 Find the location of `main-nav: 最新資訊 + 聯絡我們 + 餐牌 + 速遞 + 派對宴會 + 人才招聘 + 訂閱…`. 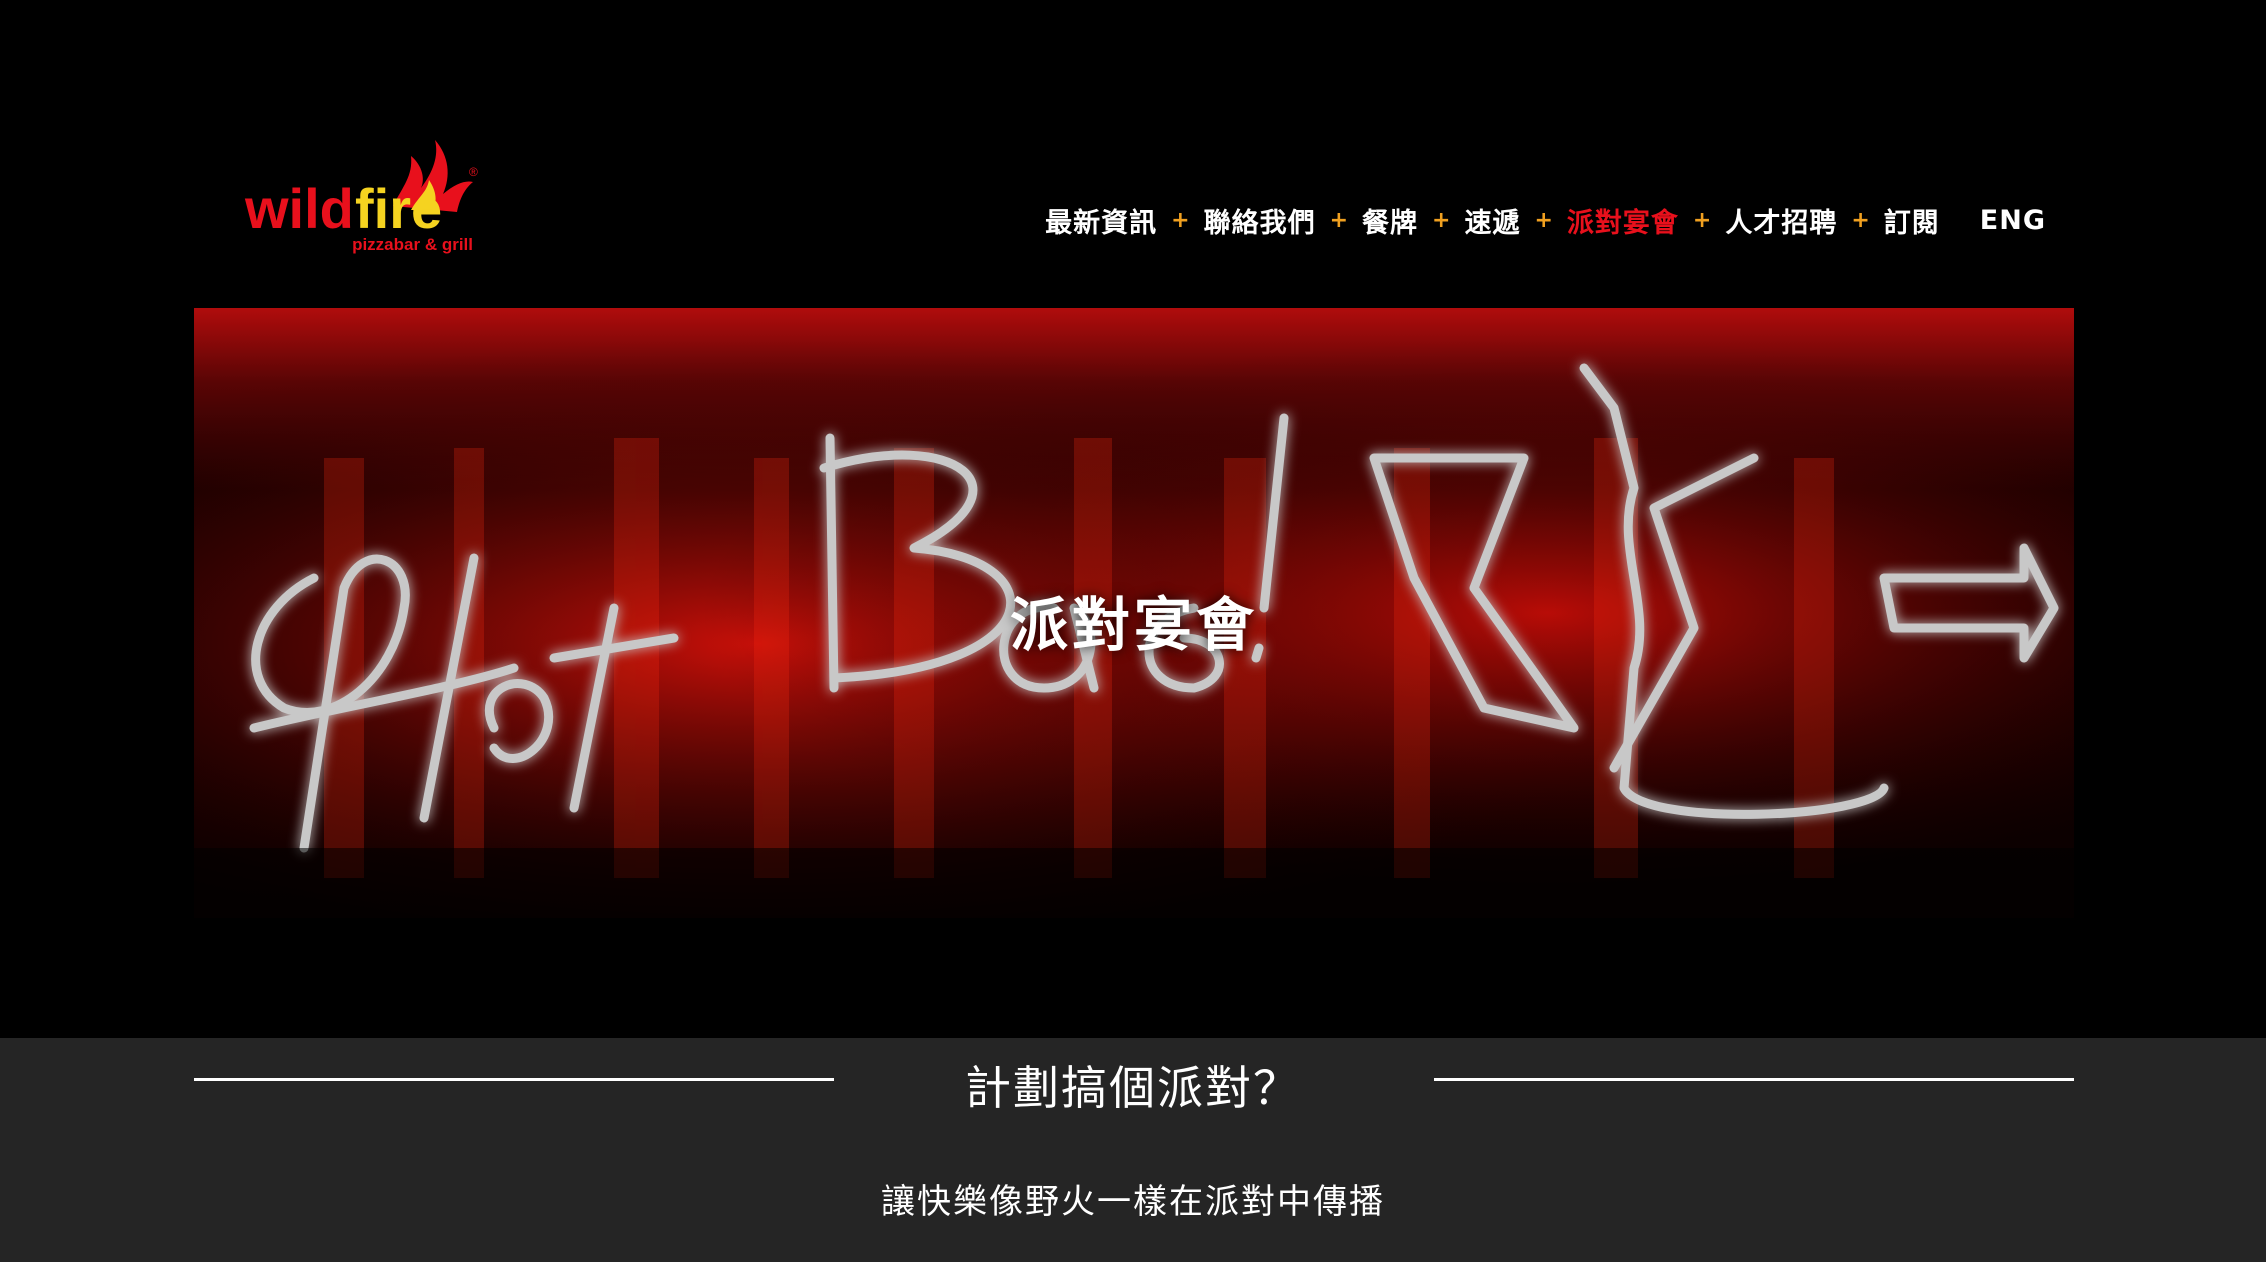

main-nav: 最新資訊 + 聯絡我們 + 餐牌 + 速遞 + 派對宴會 + 人才招聘 + 訂閱… is located at coordinates (1545, 220).